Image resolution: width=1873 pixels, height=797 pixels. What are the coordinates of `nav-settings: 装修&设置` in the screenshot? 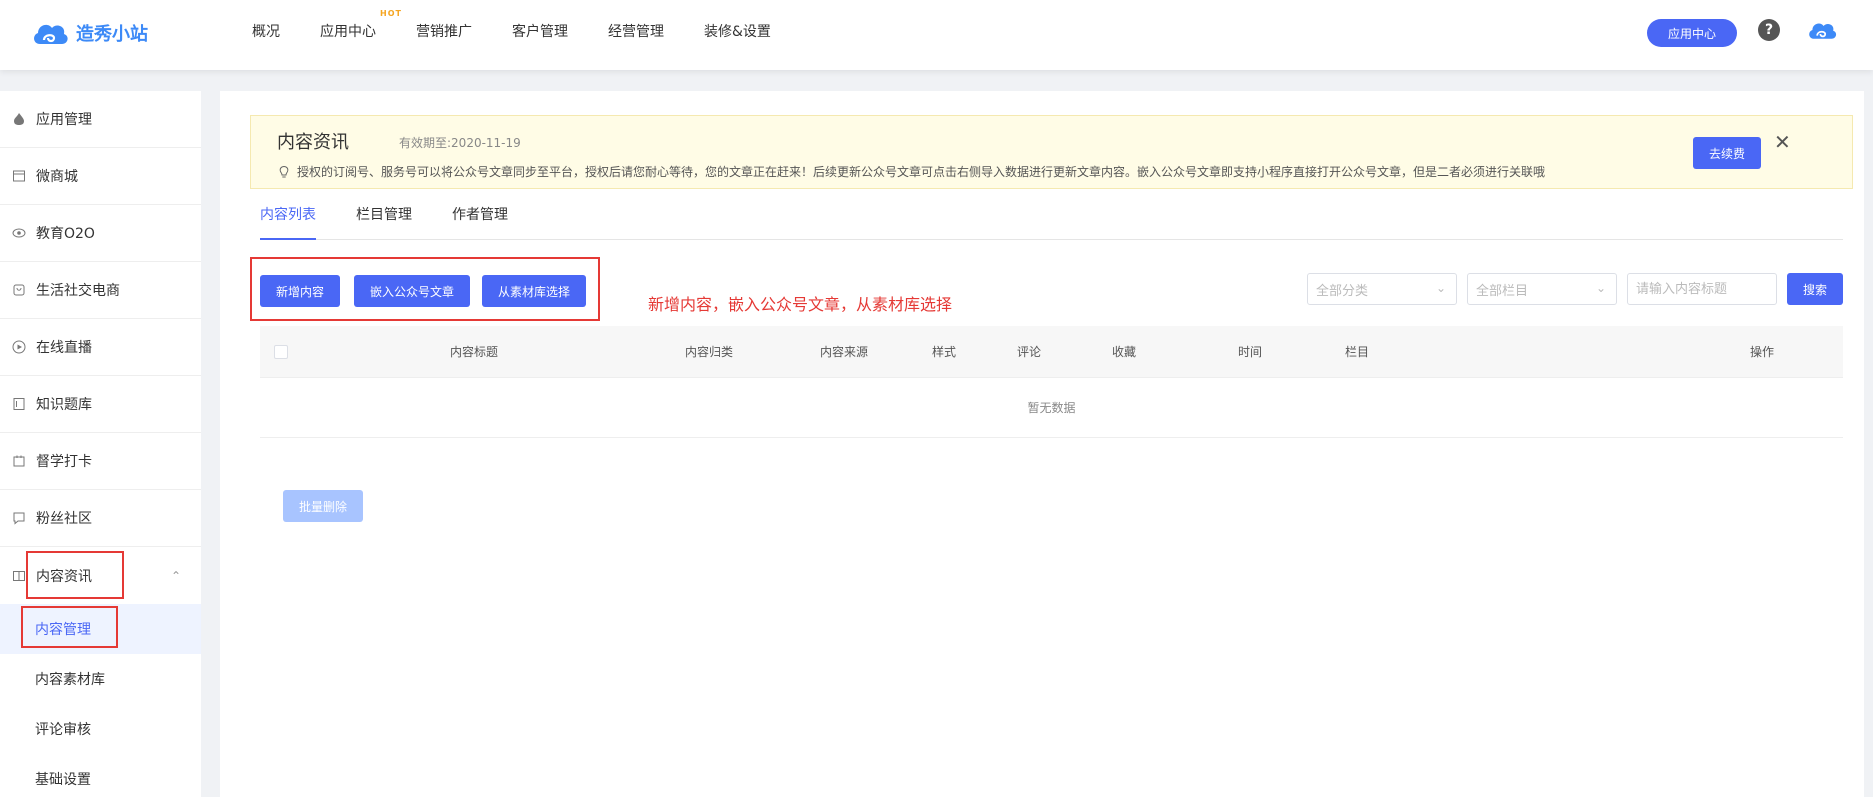 It's located at (737, 31).